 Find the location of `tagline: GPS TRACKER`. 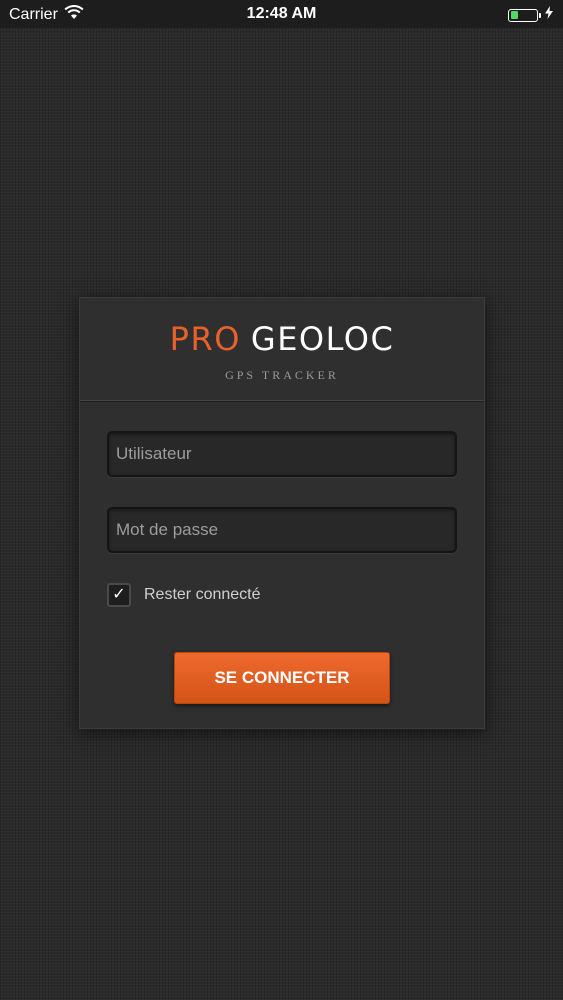

tagline: GPS TRACKER is located at coordinates (282, 375).